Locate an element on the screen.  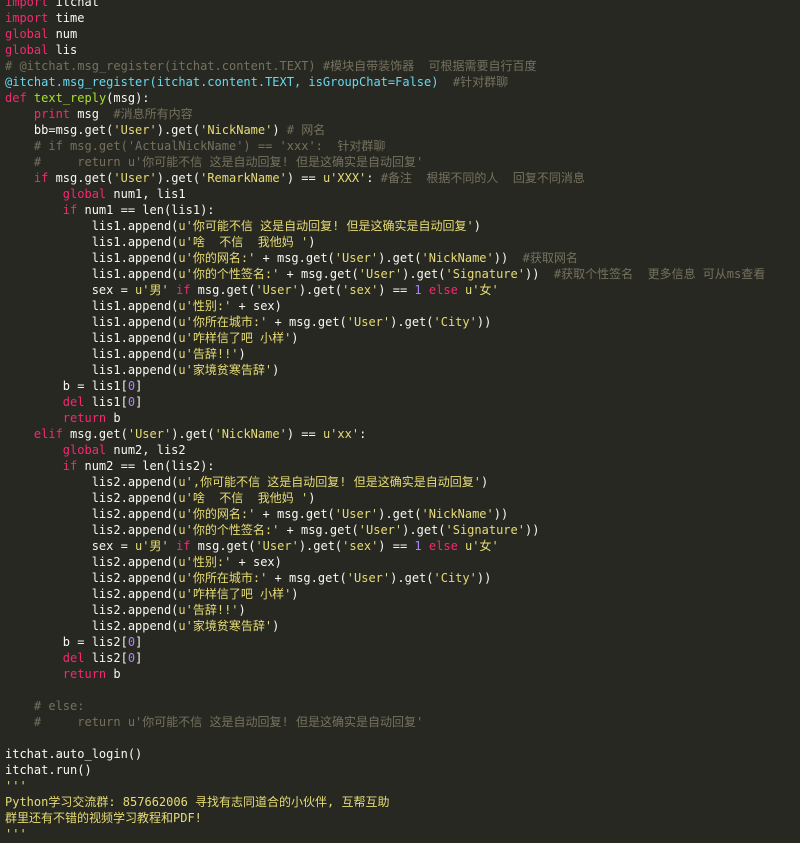
code-line: import itchat is located at coordinates (402, 5).